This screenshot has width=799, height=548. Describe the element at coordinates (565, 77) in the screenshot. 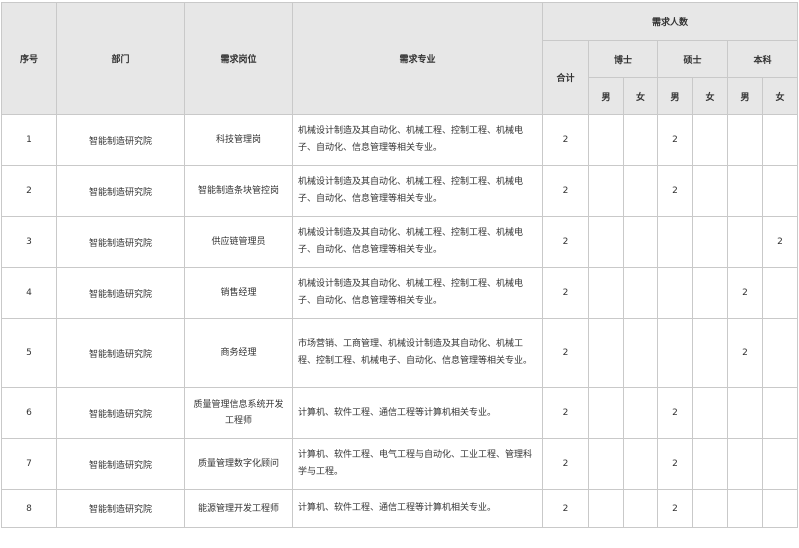

I see `header-total: 合计` at that location.